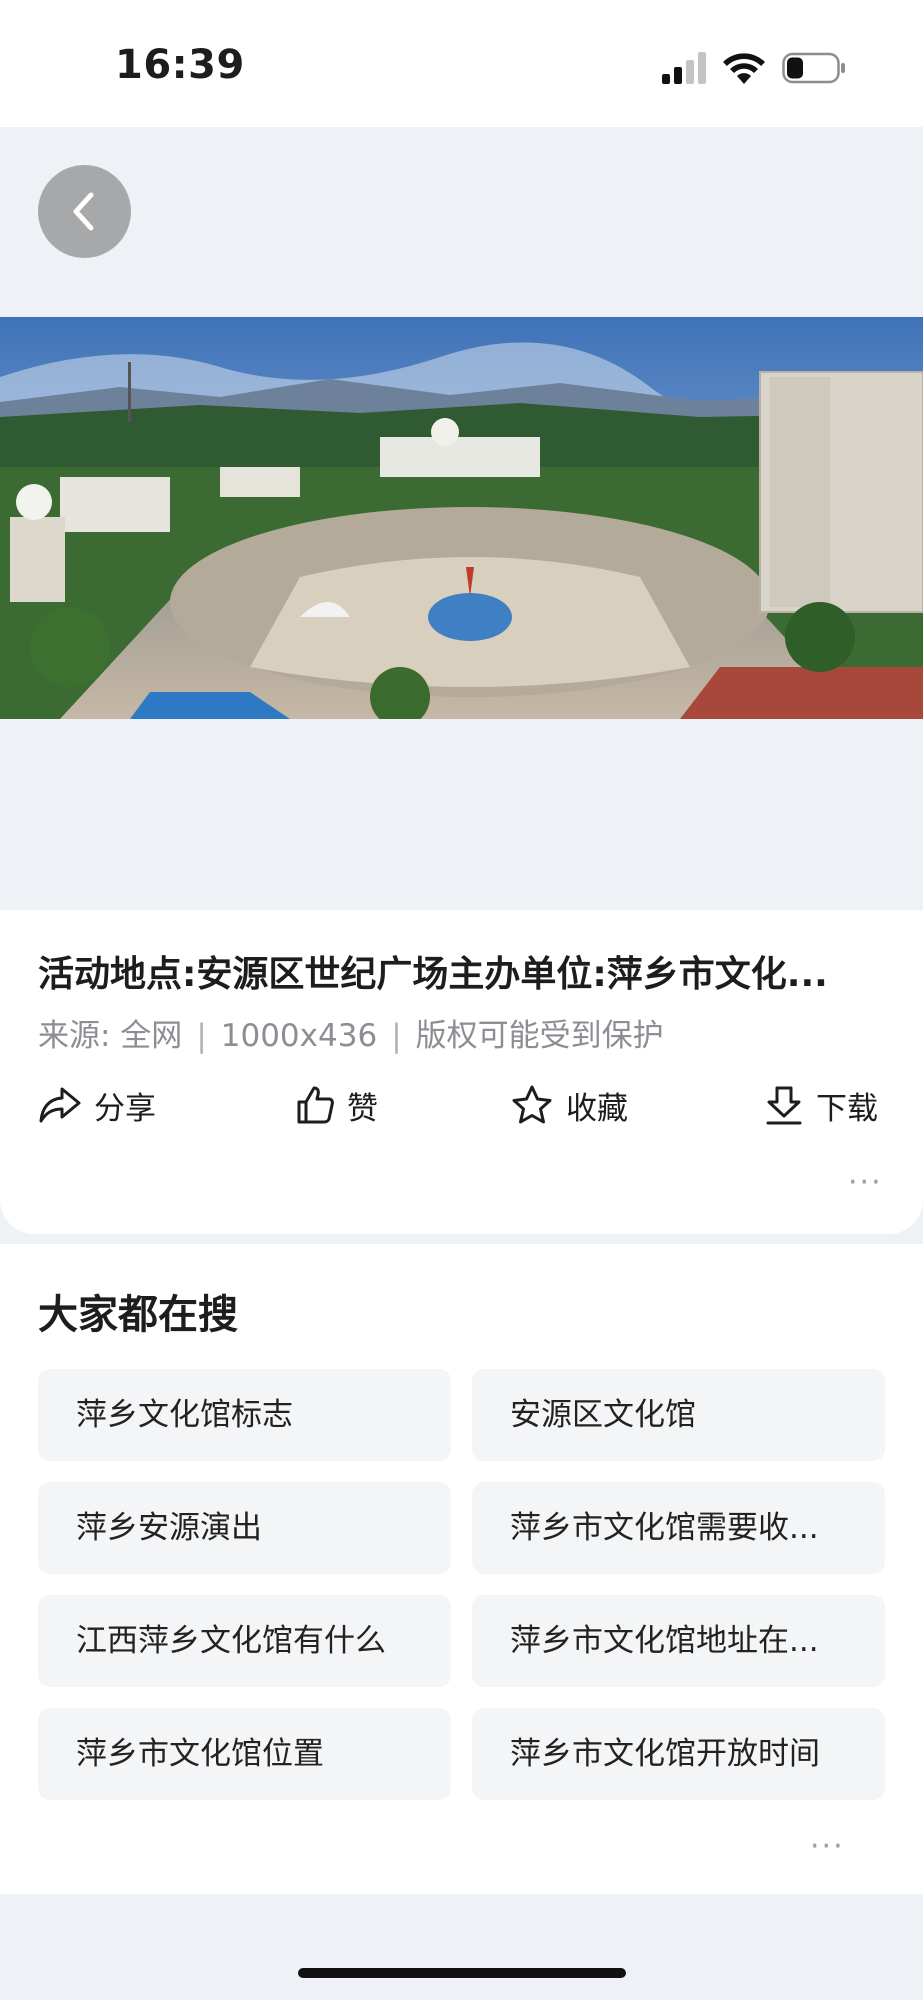 This screenshot has width=923, height=2000. I want to click on share-button: 分享, so click(97, 1105).